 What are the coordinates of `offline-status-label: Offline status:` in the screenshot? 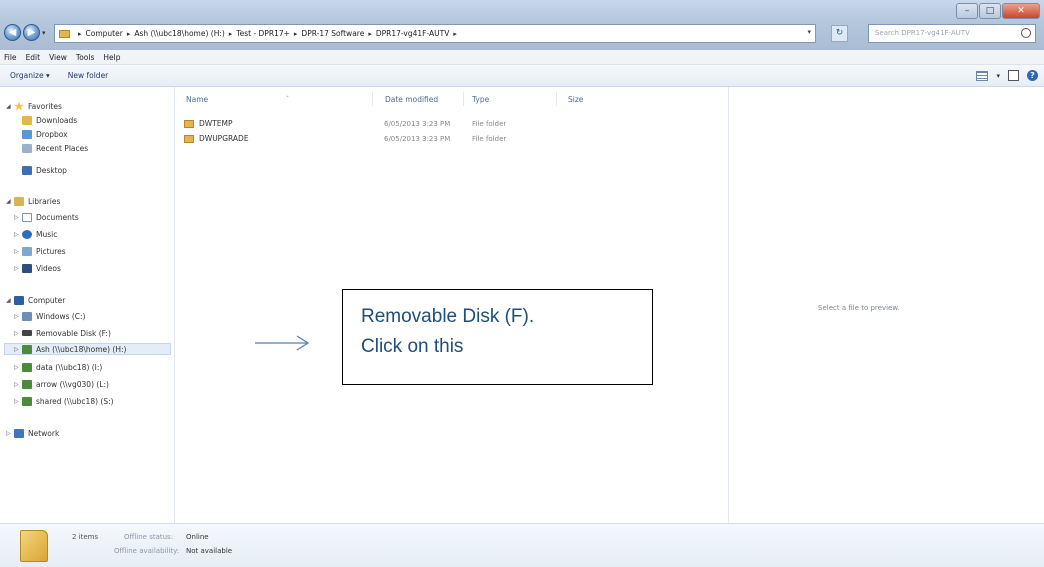 It's located at (149, 537).